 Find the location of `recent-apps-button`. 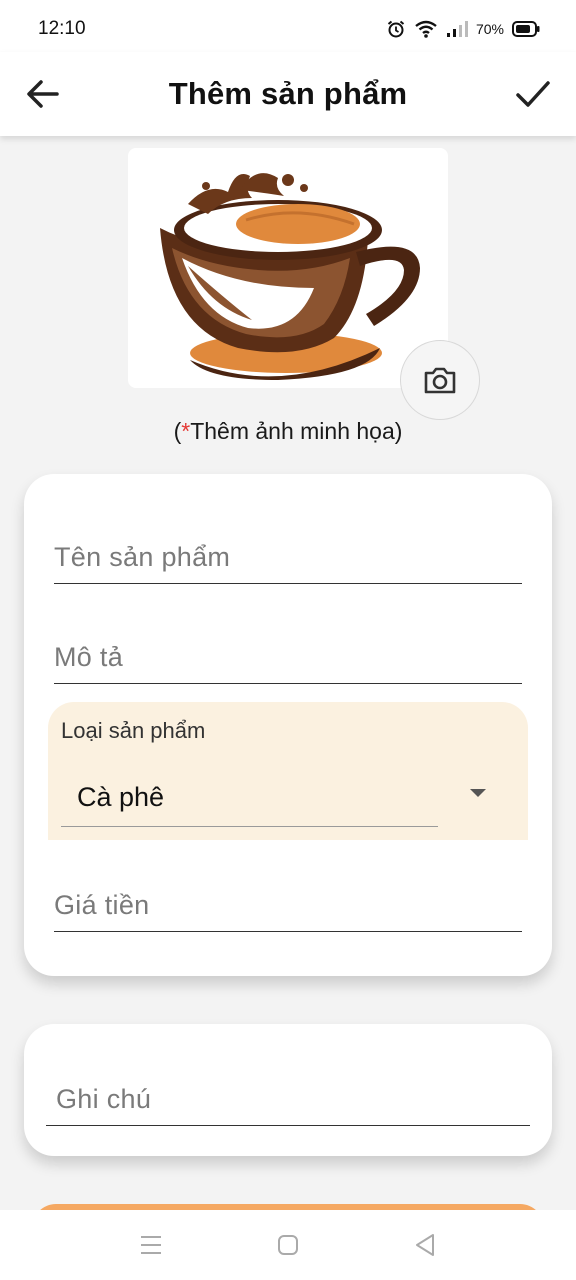

recent-apps-button is located at coordinates (151, 1245).